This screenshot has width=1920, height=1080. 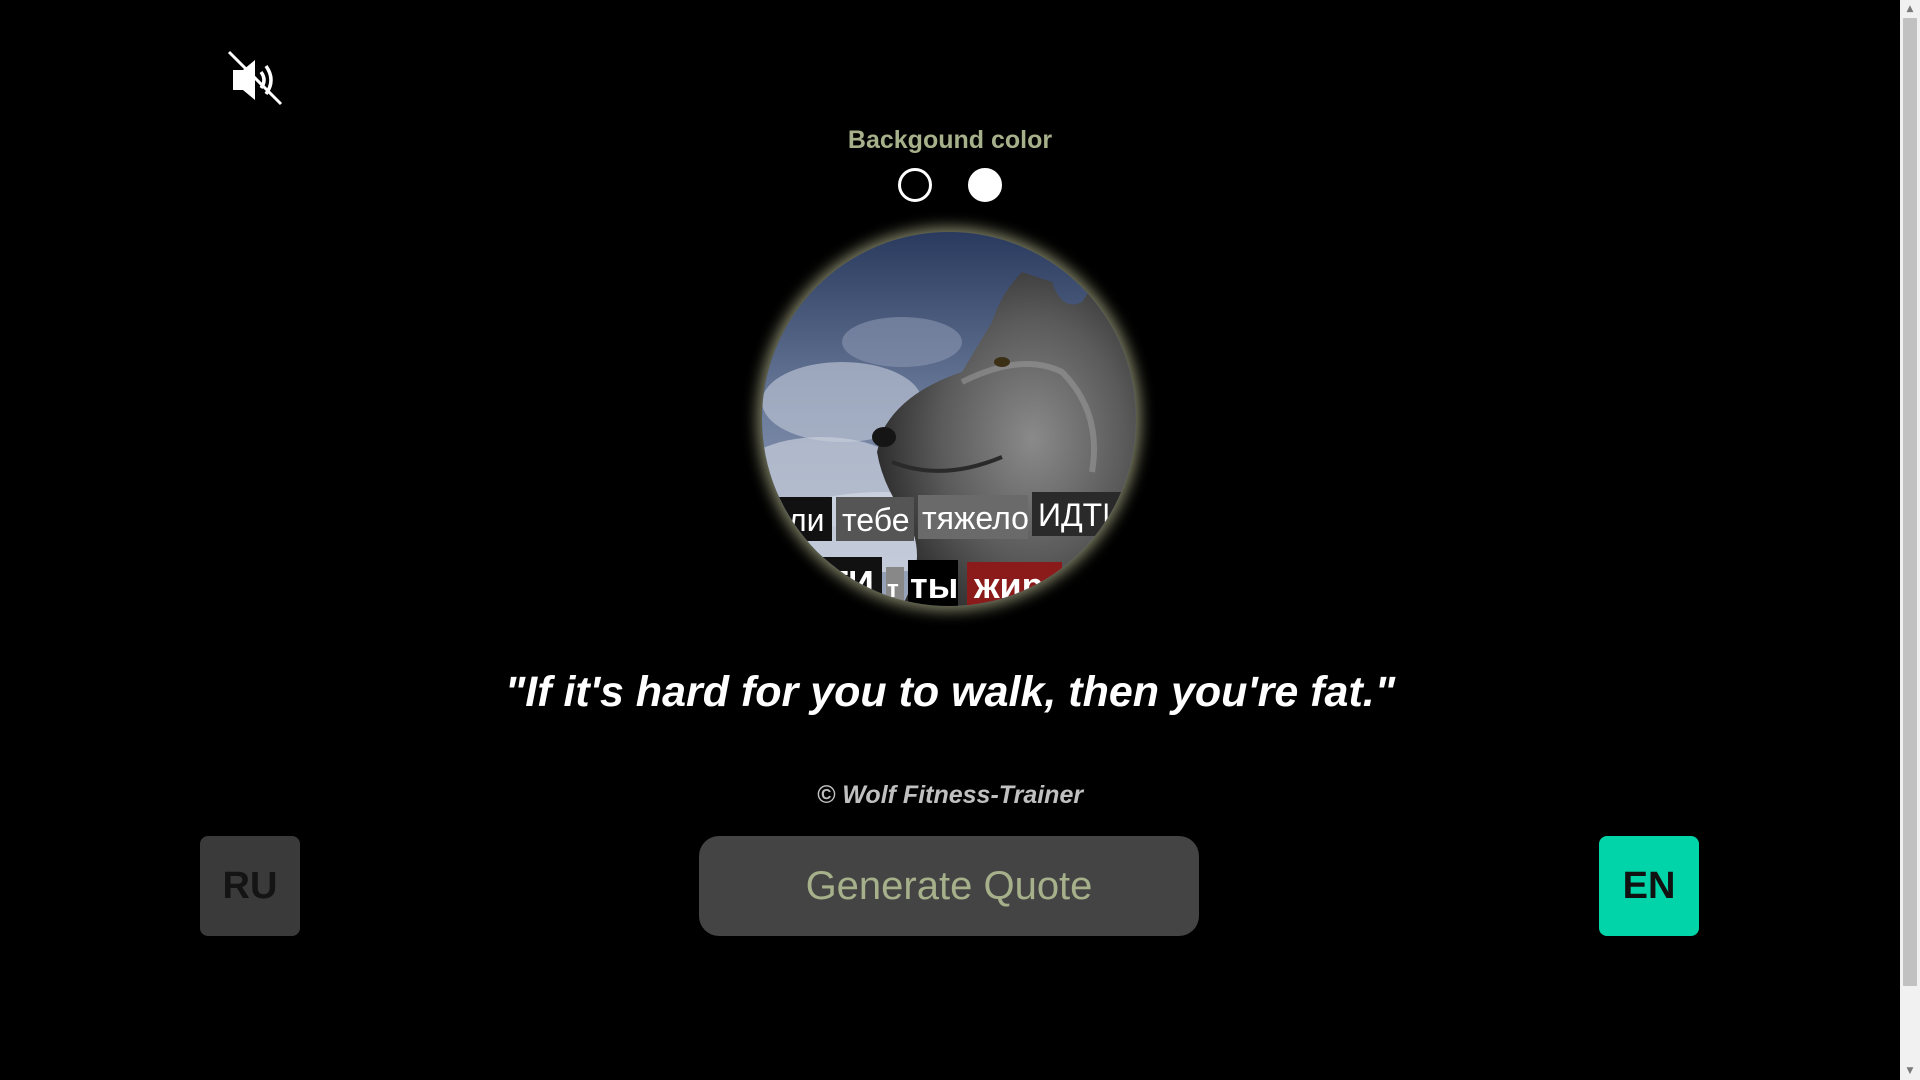 I want to click on scroll-down-arrow-icon: ▼, so click(x=1910, y=1071).